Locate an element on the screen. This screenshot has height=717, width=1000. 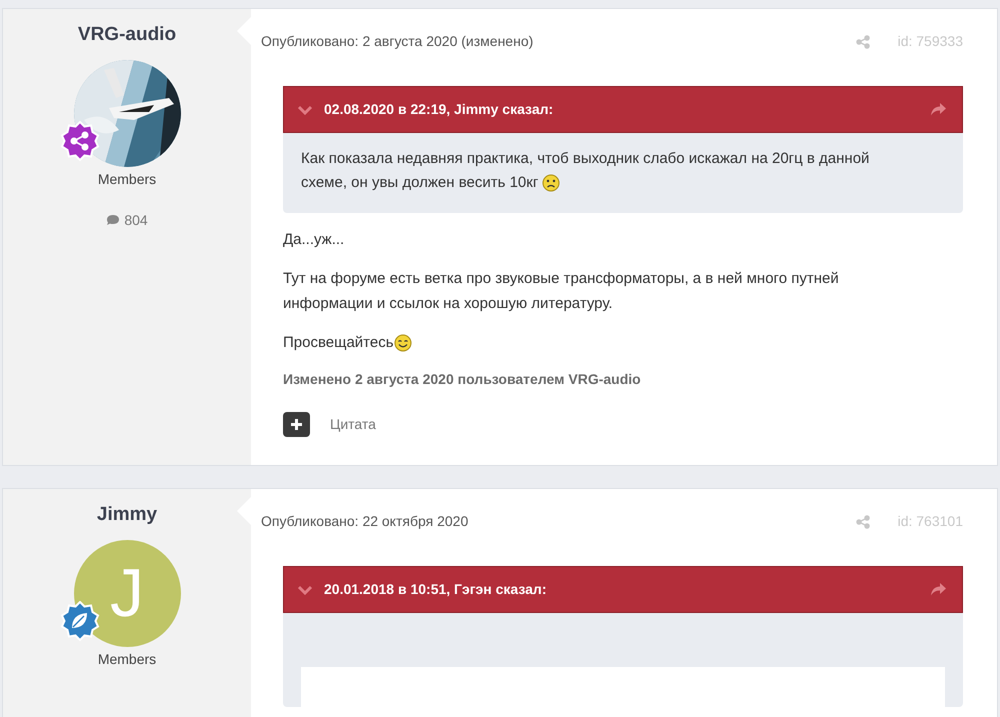
quote-citation: 20.01.2018 в 10:51, Гэгэн сказал: is located at coordinates (436, 589).